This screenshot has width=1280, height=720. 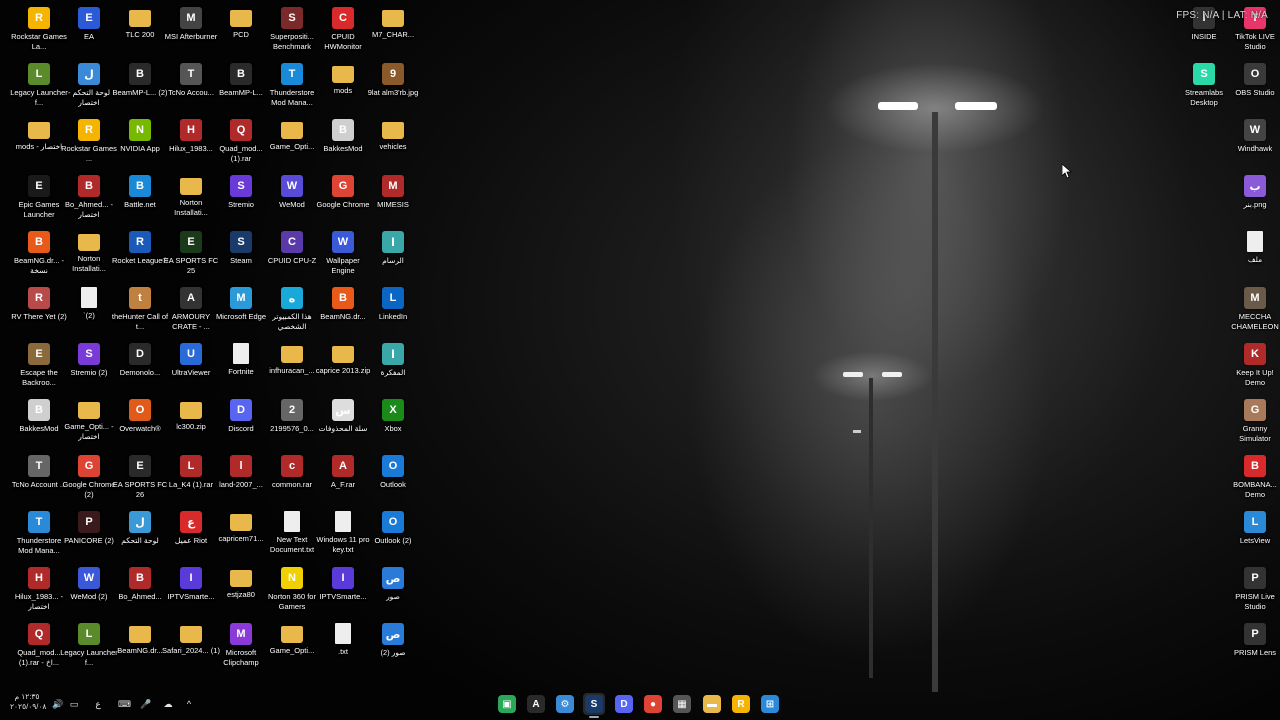 What do you see at coordinates (292, 312) in the screenshot?
I see `desktop-icon-item: ه هذا الكمبيوتر الشخصي` at bounding box center [292, 312].